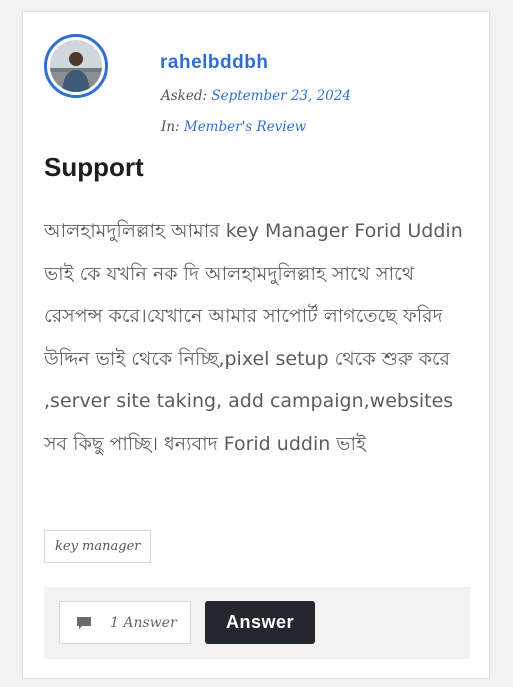  I want to click on in-label: In:, so click(170, 127).